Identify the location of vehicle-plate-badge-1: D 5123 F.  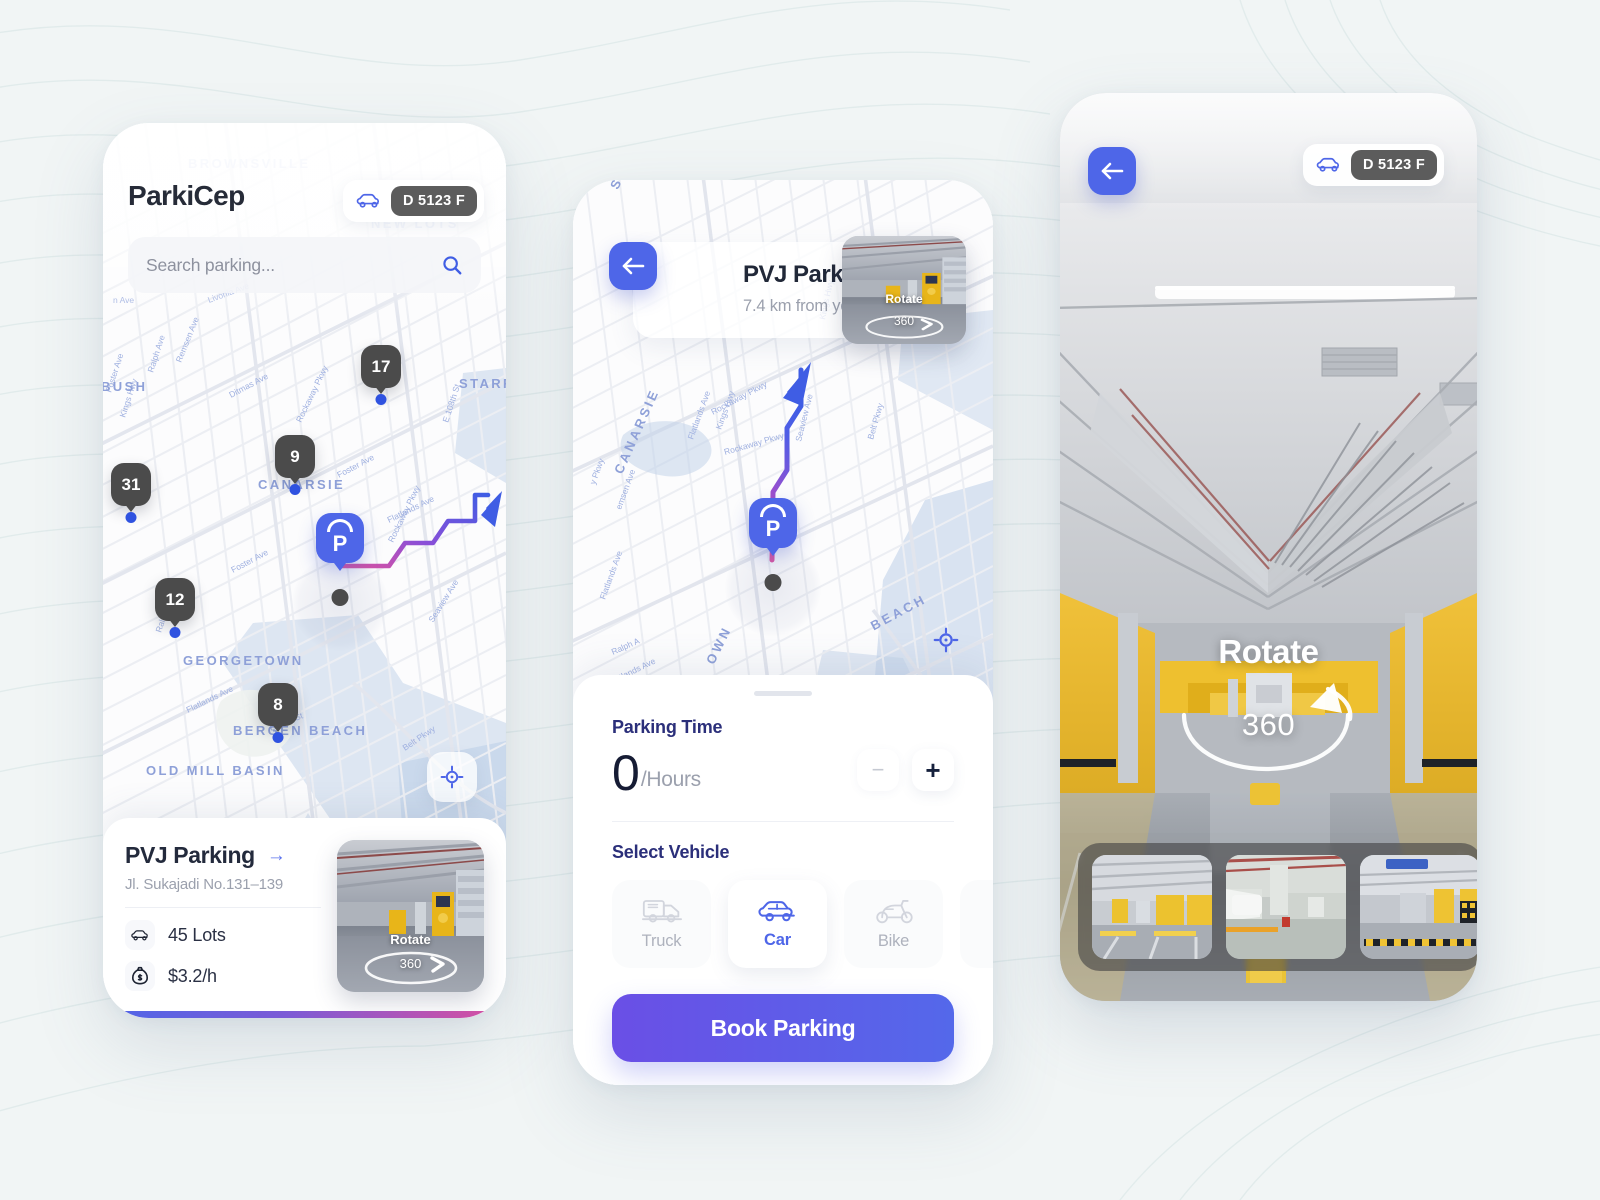
(413, 201).